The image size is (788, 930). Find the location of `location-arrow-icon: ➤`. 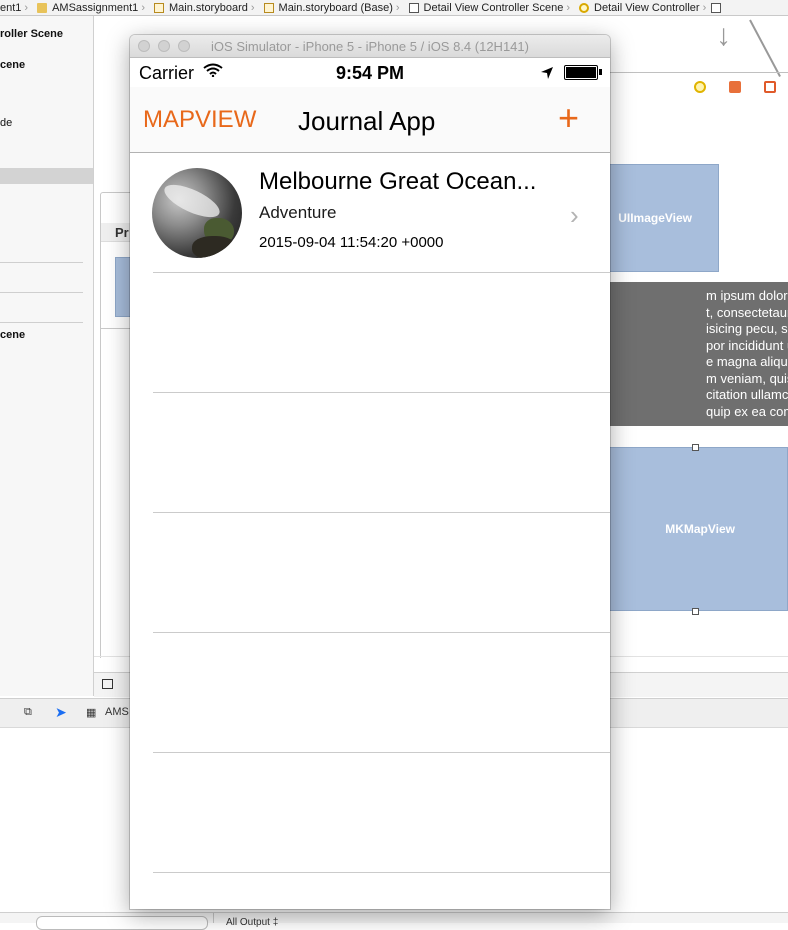

location-arrow-icon: ➤ is located at coordinates (61, 712).